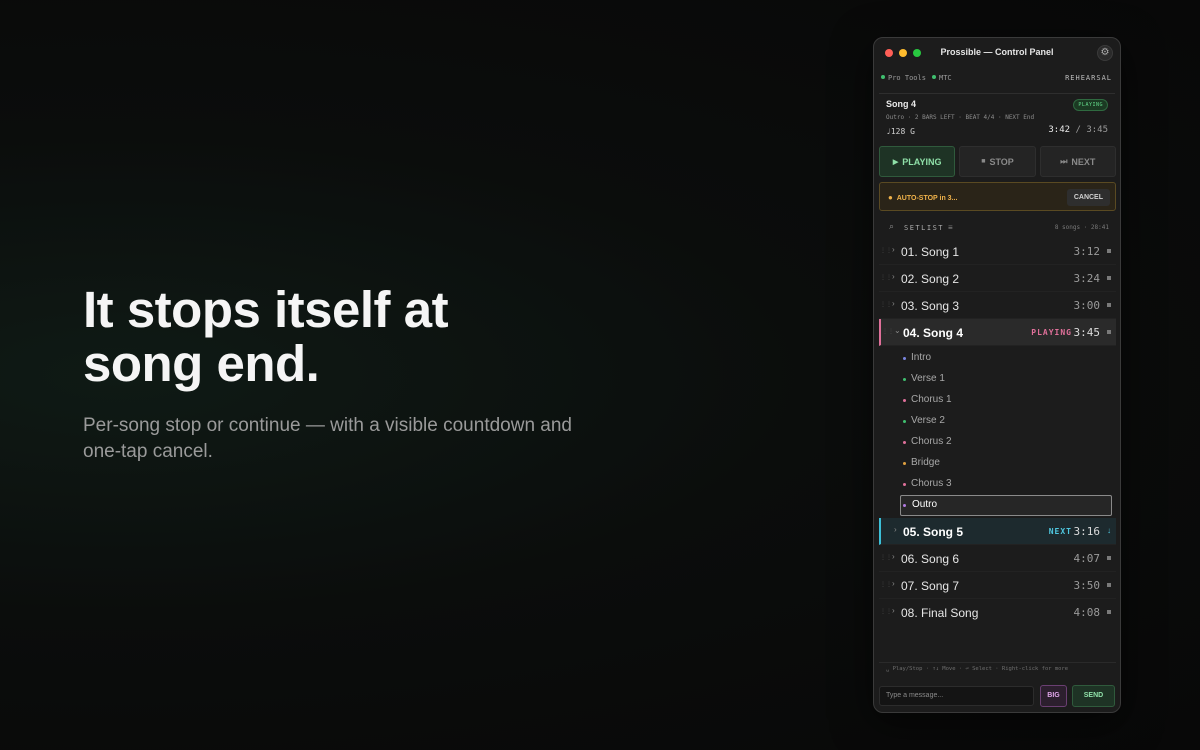 This screenshot has width=1200, height=750. I want to click on section-label: Bridge, so click(925, 462).